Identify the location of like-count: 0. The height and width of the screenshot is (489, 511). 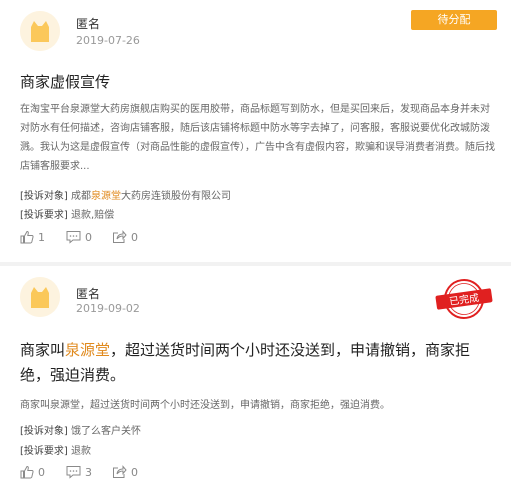
(41, 472).